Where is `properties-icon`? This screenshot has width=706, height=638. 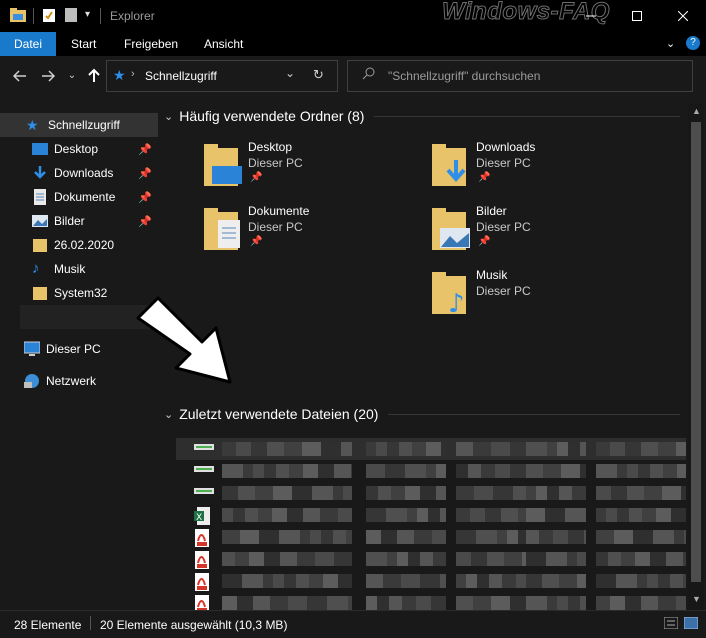 properties-icon is located at coordinates (49, 16).